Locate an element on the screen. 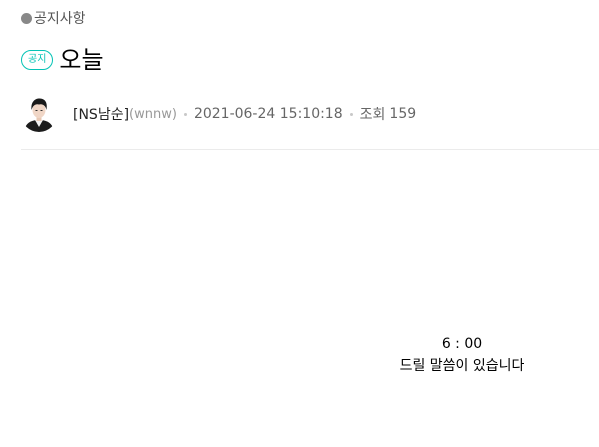  post-meta: [NS남순] (wnnw) 2021-06-24 15:10:18 조회 159 is located at coordinates (244, 114).